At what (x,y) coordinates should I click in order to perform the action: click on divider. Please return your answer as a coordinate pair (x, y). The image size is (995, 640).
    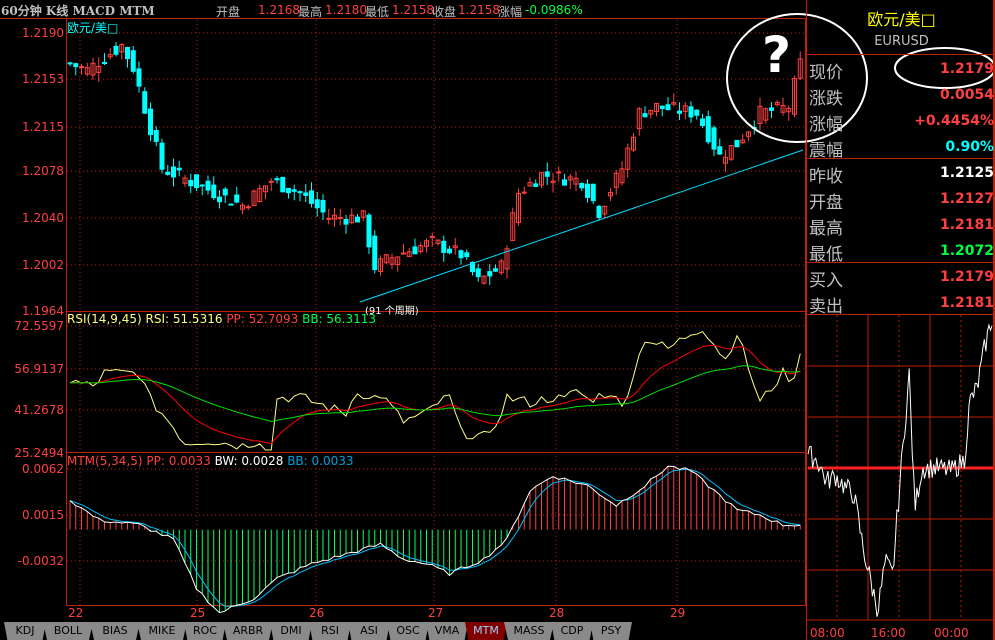
    Looking at the image, I should click on (901, 54).